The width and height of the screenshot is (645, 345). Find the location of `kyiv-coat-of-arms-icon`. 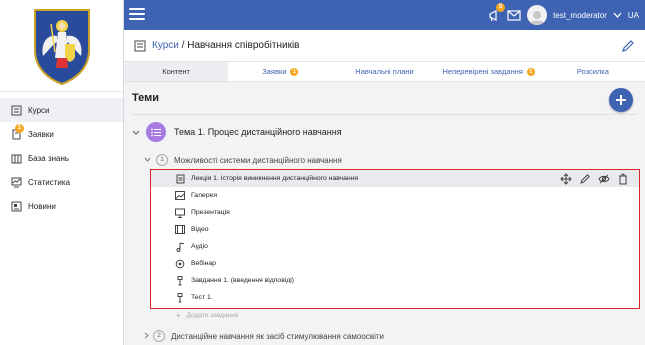

kyiv-coat-of-arms-icon is located at coordinates (62, 46).